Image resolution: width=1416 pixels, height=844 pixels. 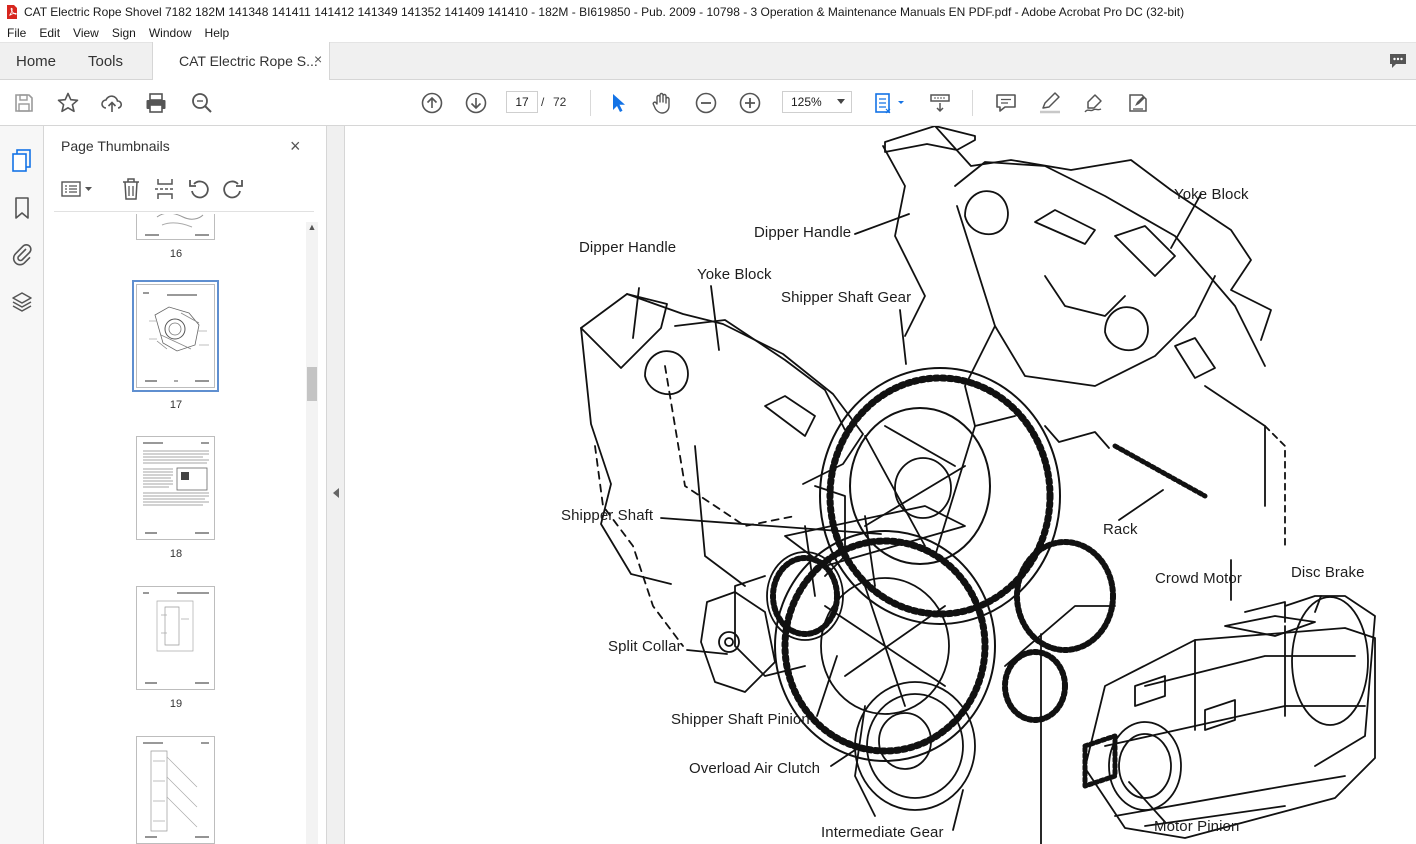 I want to click on pen-icon, so click(x=1050, y=103).